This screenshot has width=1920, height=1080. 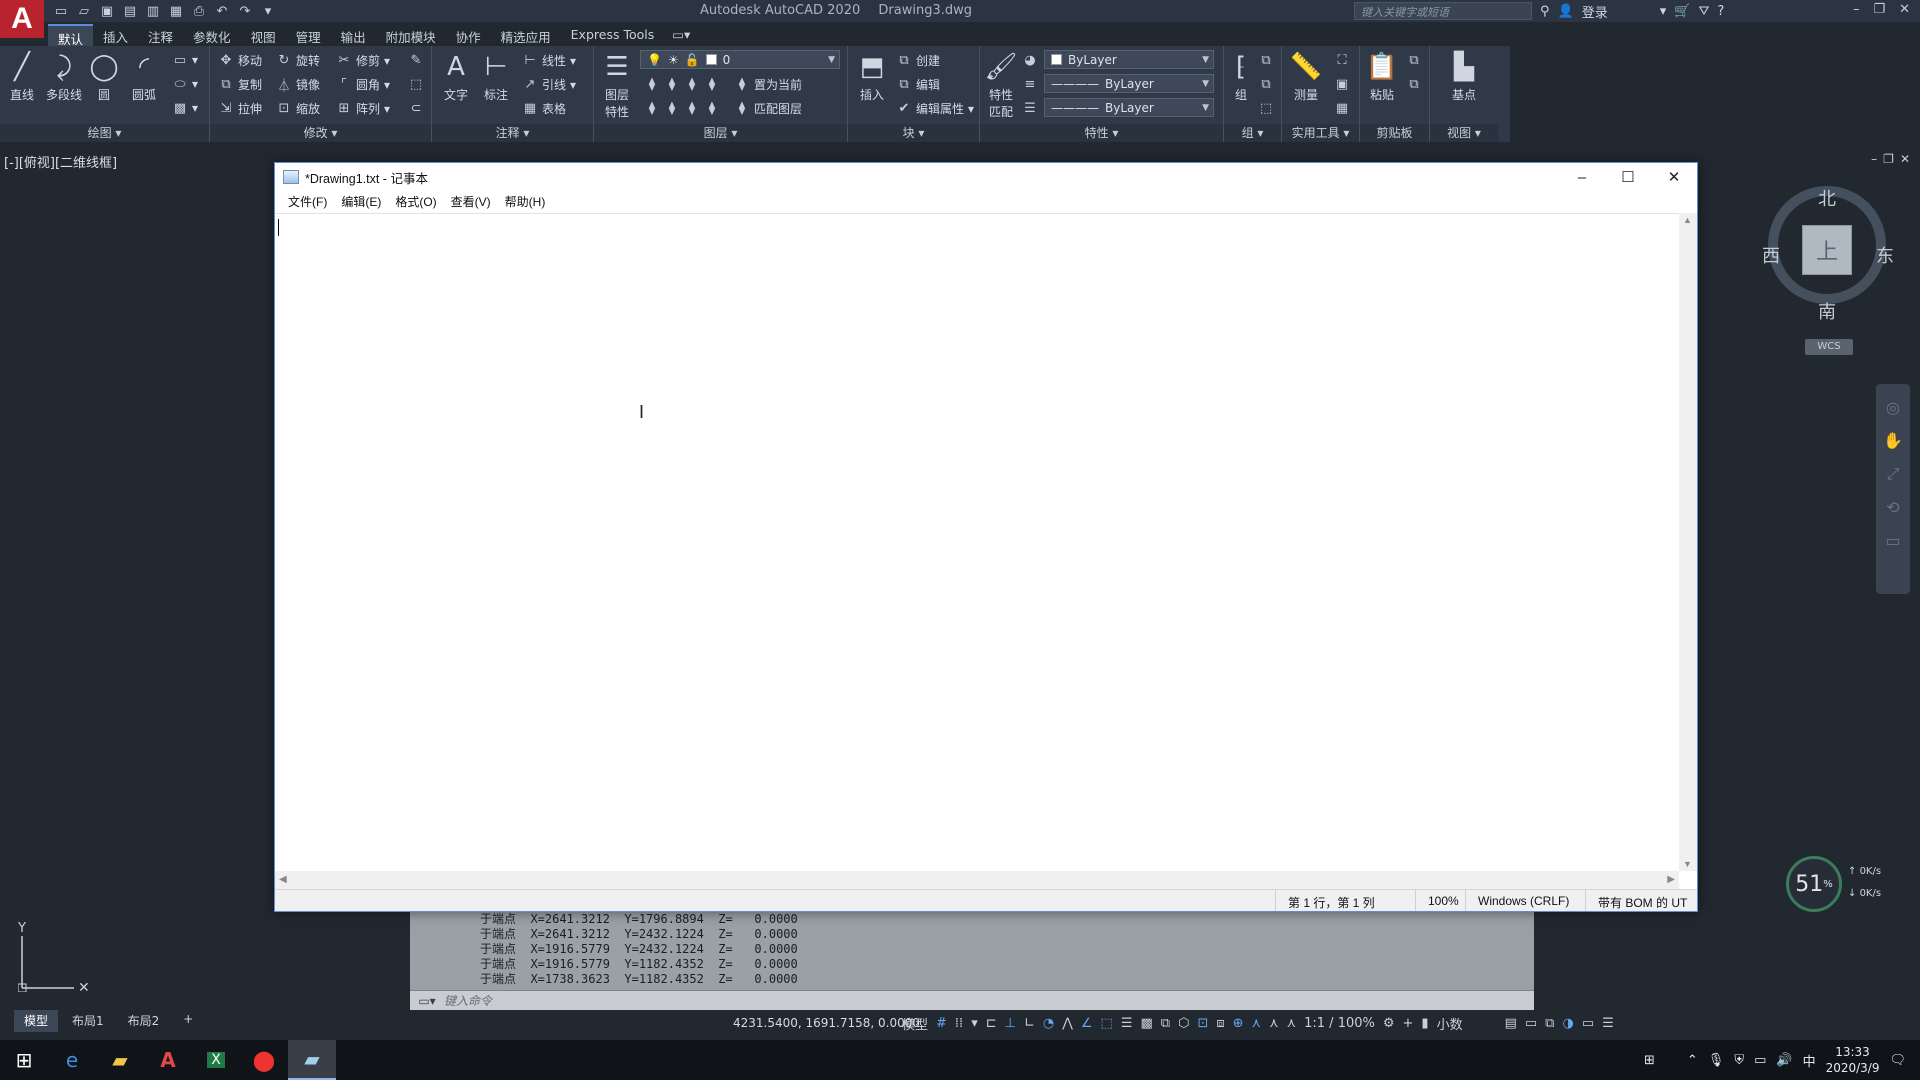 I want to click on menu-file: 文件(F), so click(x=307, y=201).